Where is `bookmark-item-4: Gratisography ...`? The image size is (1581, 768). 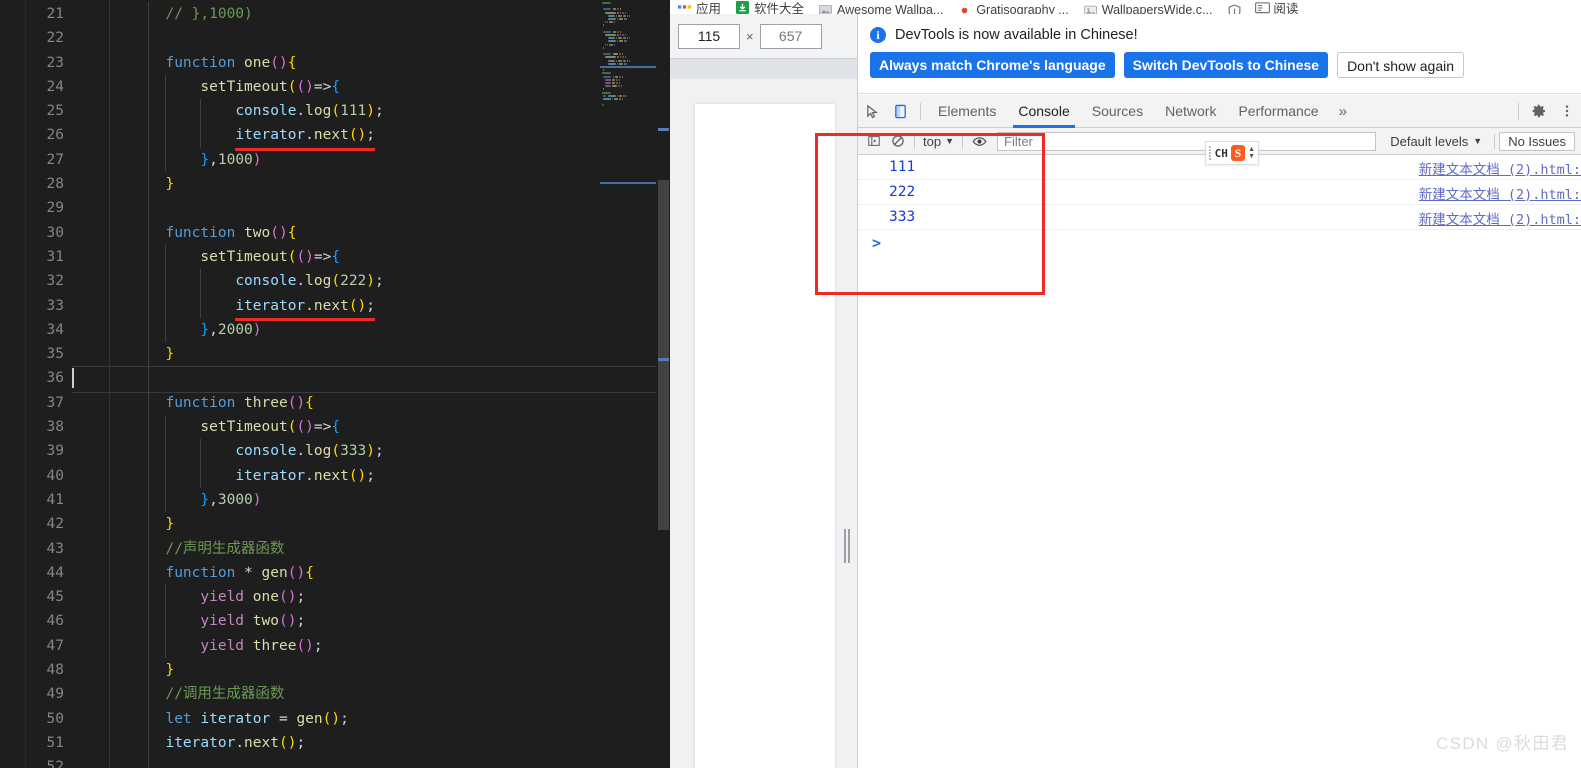
bookmark-item-4: Gratisography ... is located at coordinates (1013, 8).